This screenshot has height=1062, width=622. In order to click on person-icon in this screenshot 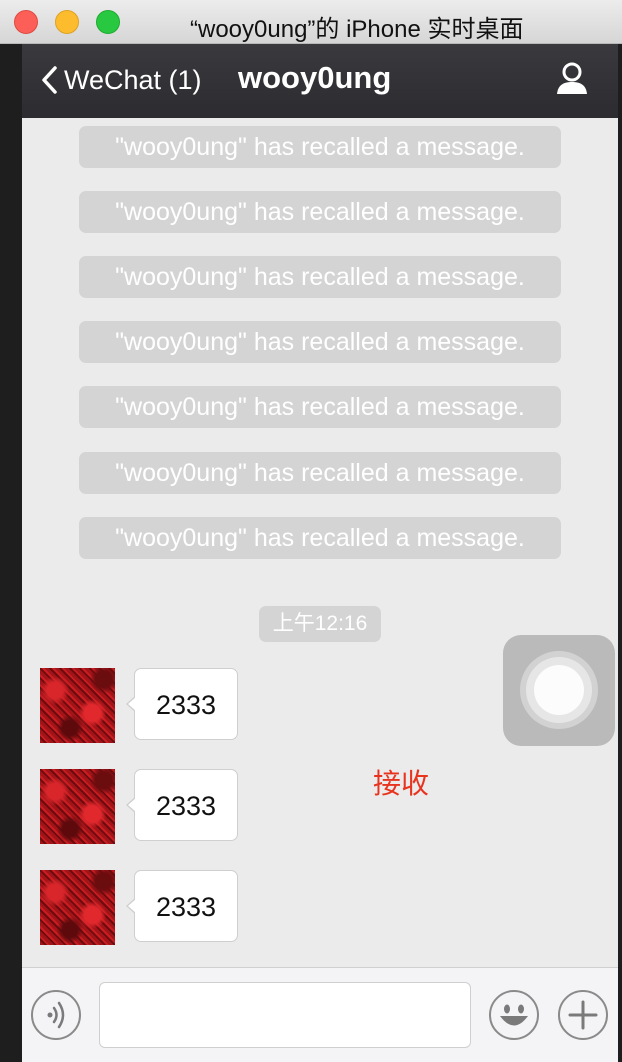, I will do `click(572, 79)`.